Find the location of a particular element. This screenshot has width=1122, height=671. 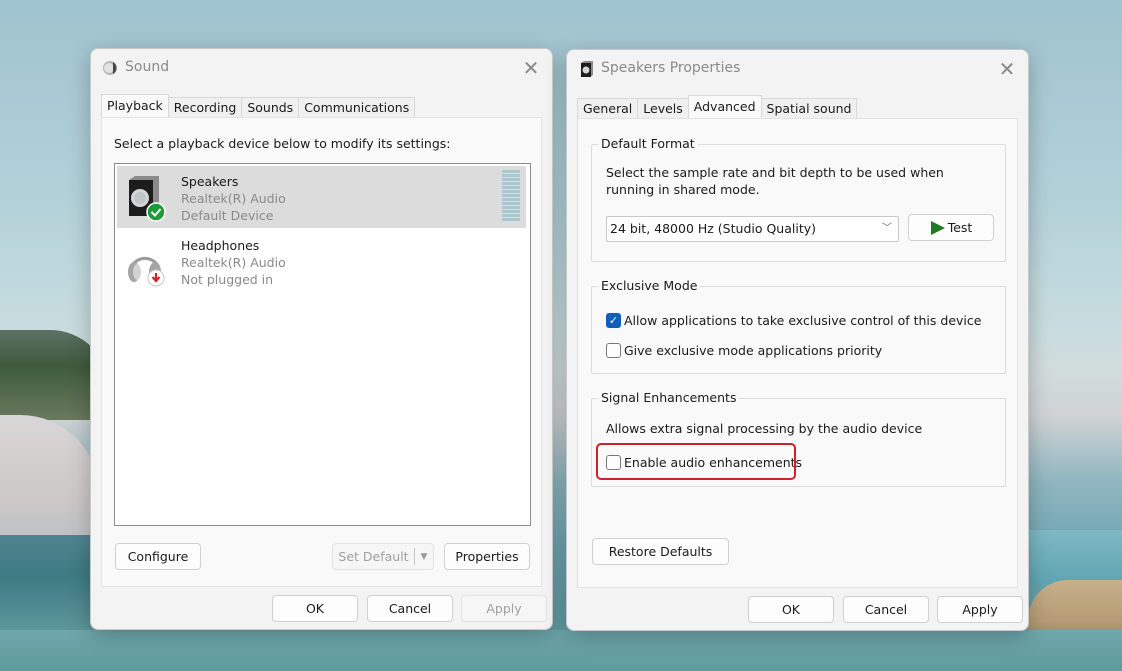

headphones-icon is located at coordinates (146, 271).